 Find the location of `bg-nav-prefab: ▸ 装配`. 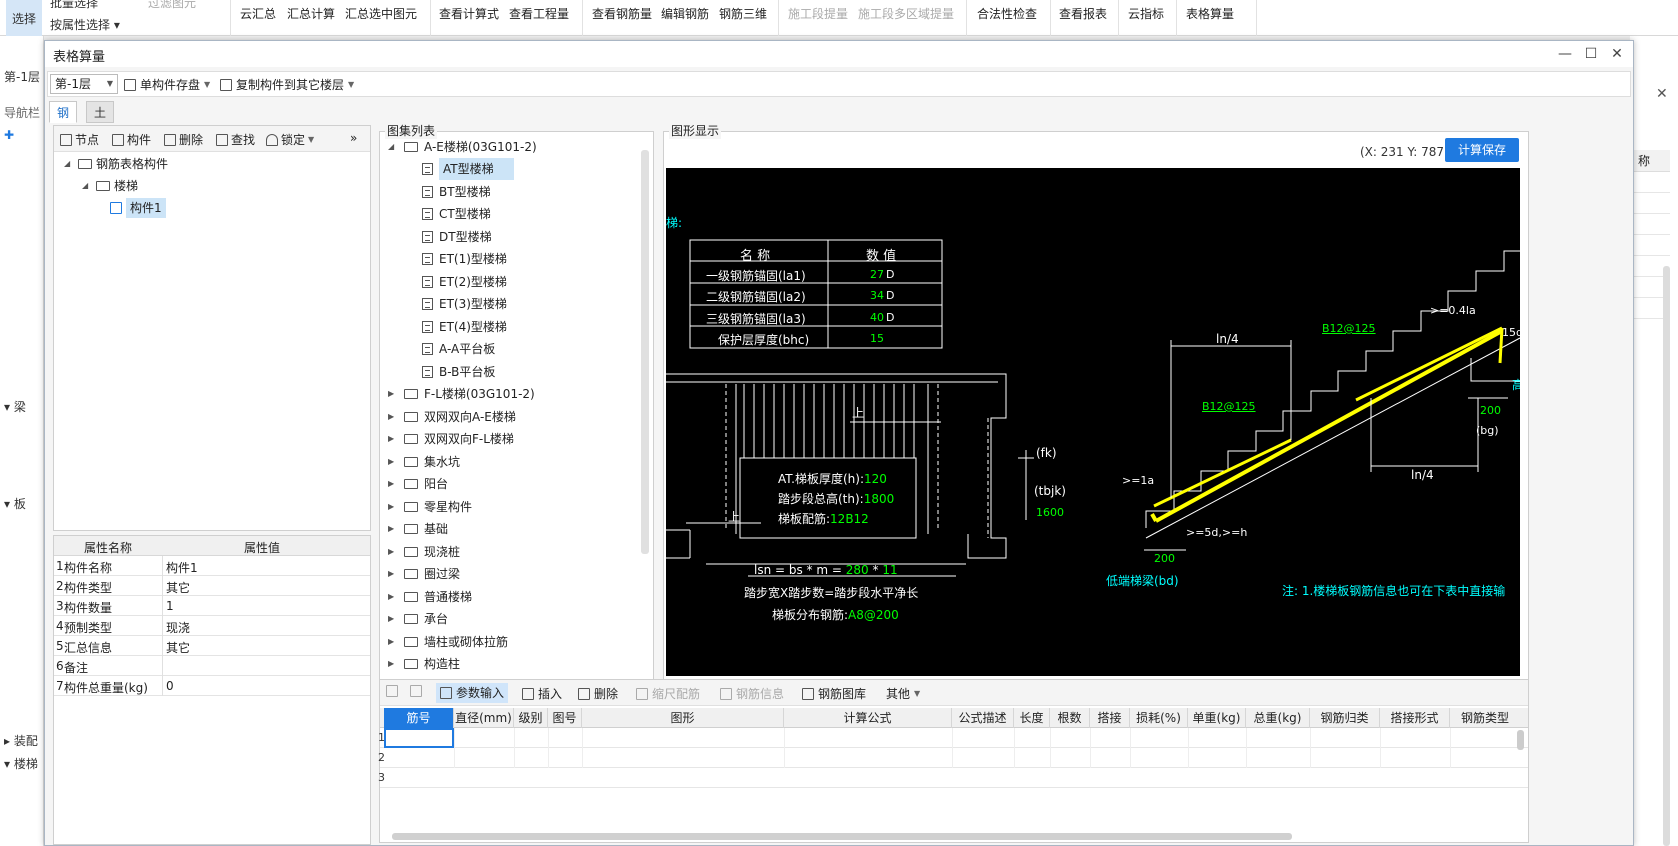

bg-nav-prefab: ▸ 装配 is located at coordinates (21, 740).